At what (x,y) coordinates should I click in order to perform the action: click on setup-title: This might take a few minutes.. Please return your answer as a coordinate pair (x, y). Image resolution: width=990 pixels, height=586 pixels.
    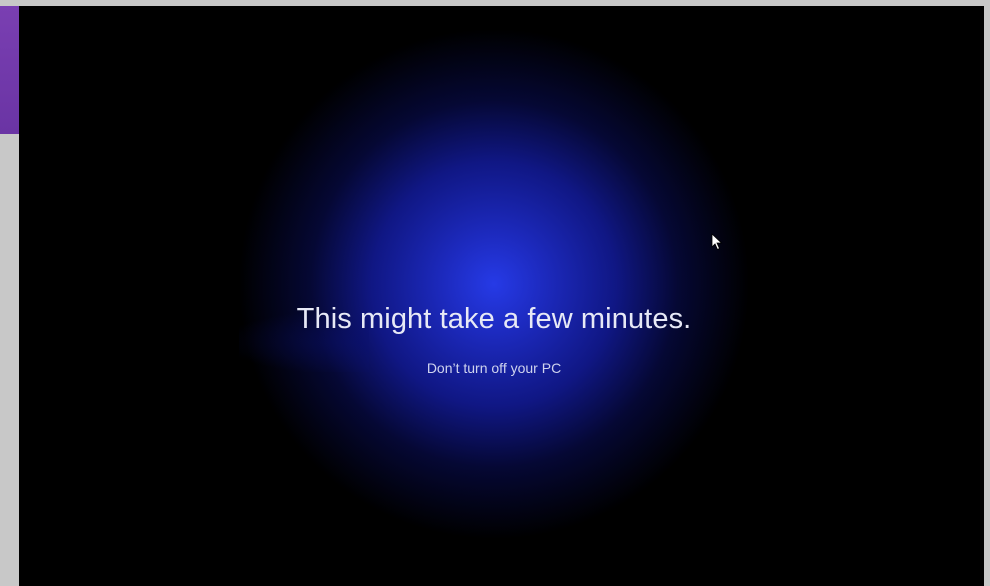
    Looking at the image, I should click on (494, 319).